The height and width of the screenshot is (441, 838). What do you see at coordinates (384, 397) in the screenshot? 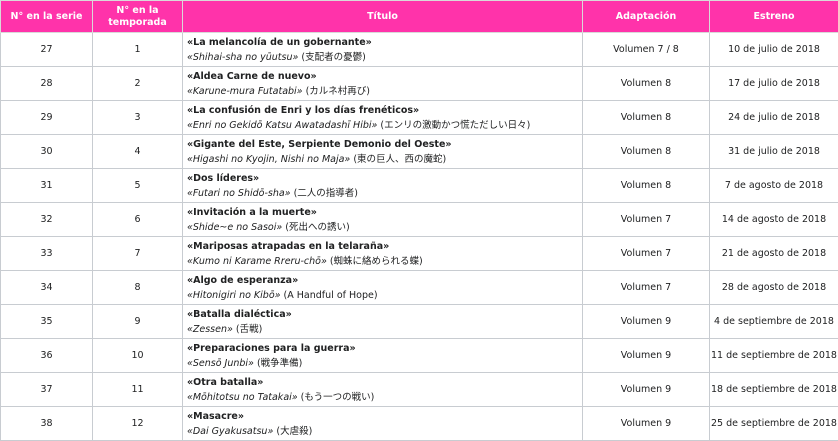
I see `episode-original-title: «Mōhitotsu no Tatakai» (もう一つの戦い)` at bounding box center [384, 397].